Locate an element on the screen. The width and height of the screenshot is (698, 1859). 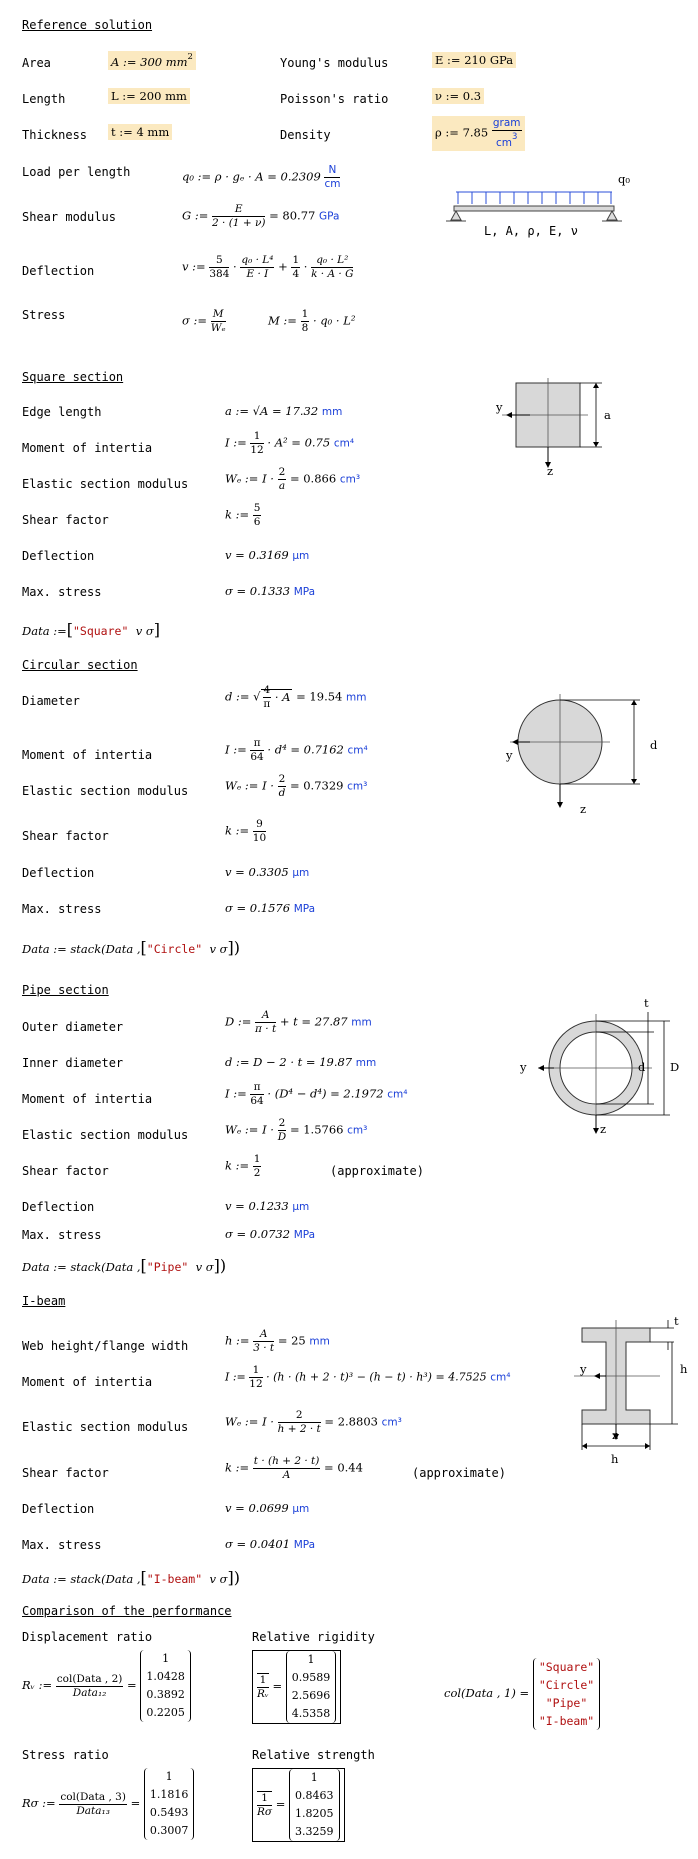
circle-data-assignment: Data := stack(Data ,["Circle" v σ]) is located at coordinates (131, 947).